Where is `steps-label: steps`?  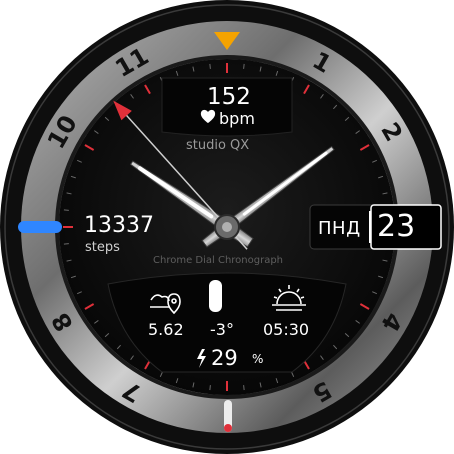 steps-label: steps is located at coordinates (102, 247).